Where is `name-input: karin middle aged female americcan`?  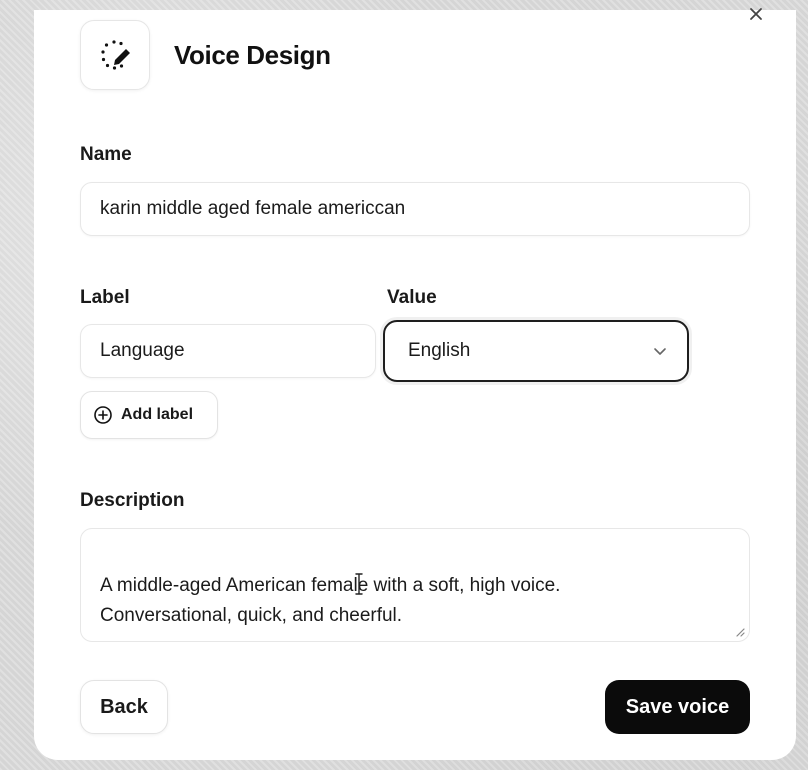
name-input: karin middle aged female americcan is located at coordinates (415, 209).